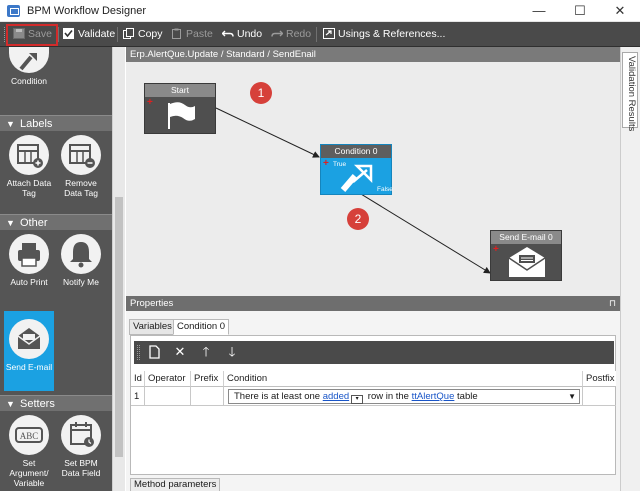 The height and width of the screenshot is (491, 640). I want to click on calendar-table-icon, so click(81, 435).